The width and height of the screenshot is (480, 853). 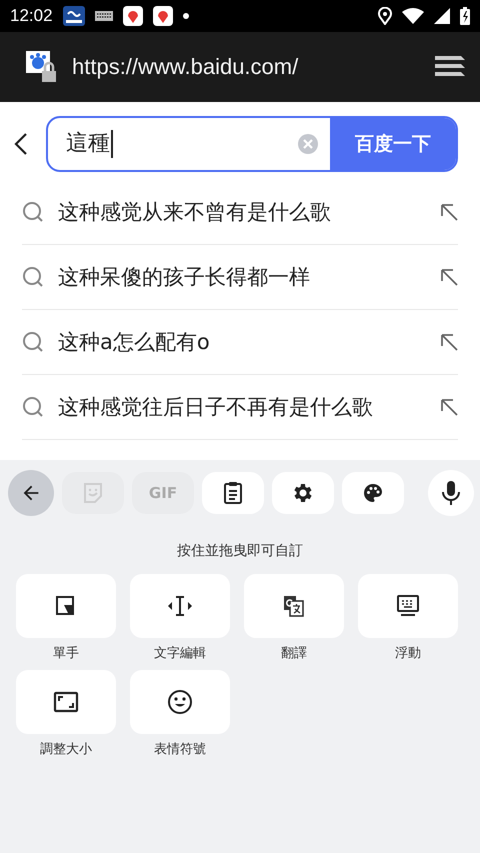 What do you see at coordinates (465, 16) in the screenshot?
I see `battery-icon` at bounding box center [465, 16].